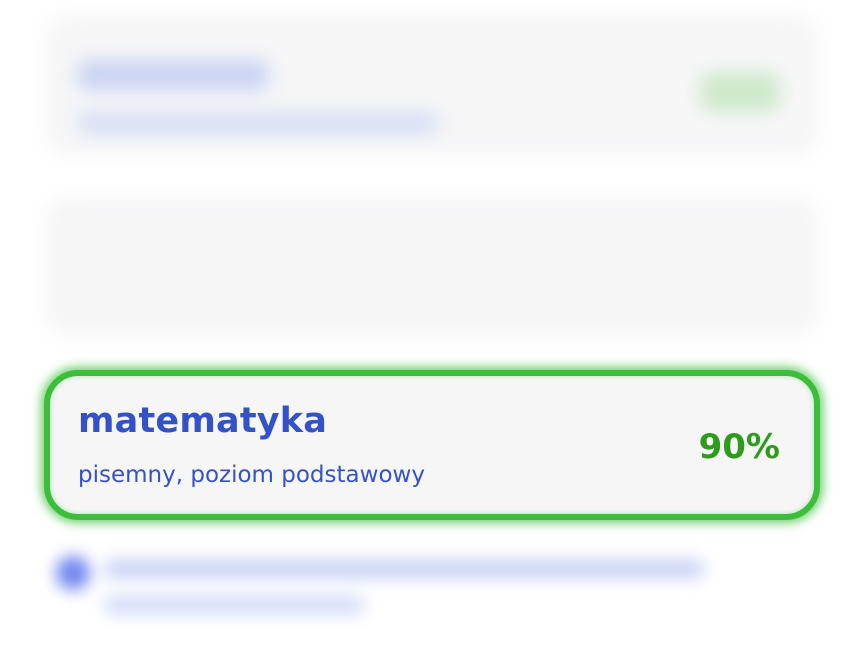 The image size is (862, 654). Describe the element at coordinates (73, 573) in the screenshot. I see `info-circle-icon` at that location.